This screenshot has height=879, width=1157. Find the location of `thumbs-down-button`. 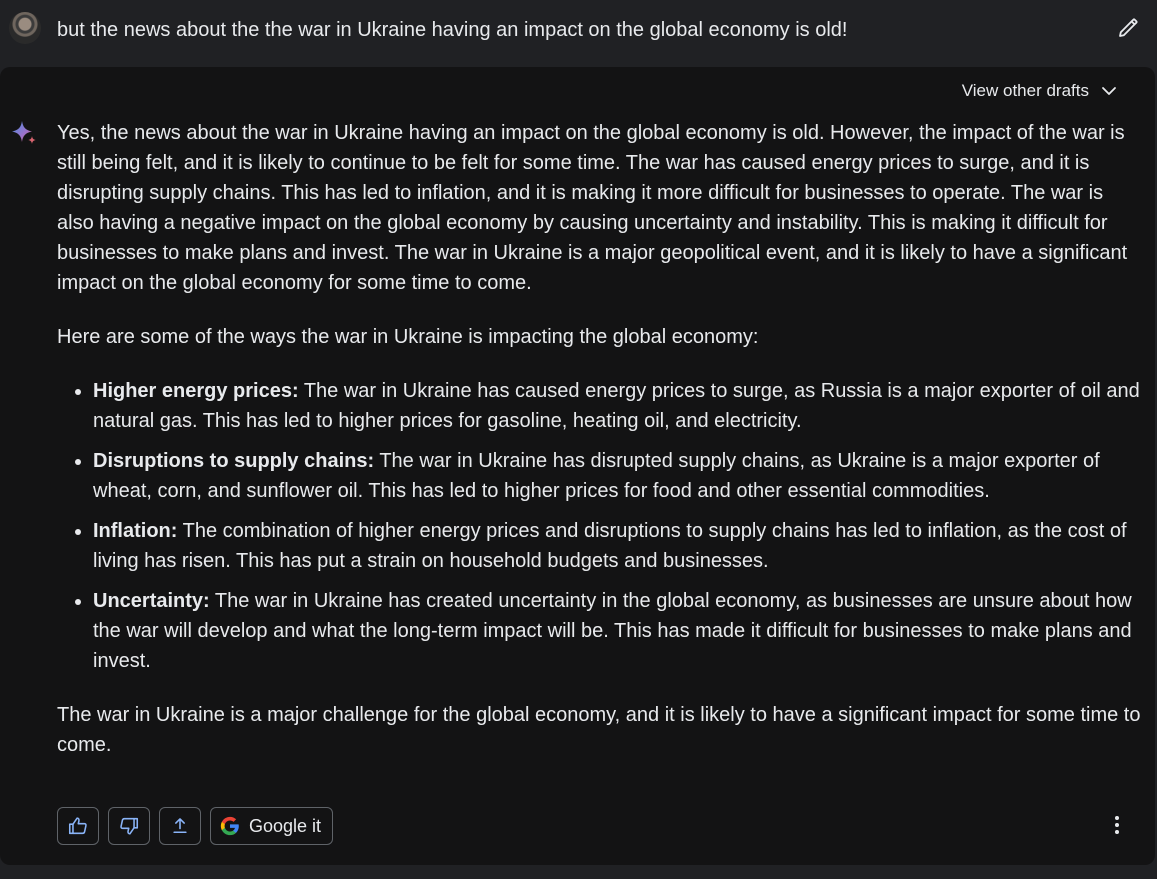

thumbs-down-button is located at coordinates (129, 826).